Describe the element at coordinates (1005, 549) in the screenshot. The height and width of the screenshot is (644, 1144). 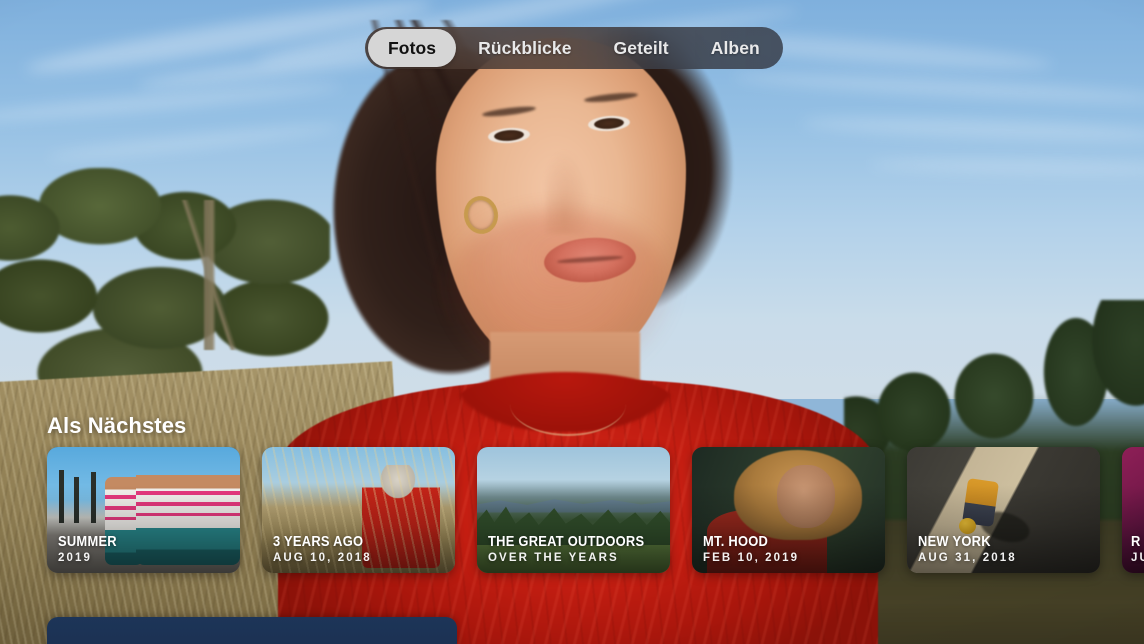
I see `card-text: NEW YORK AUG 31, 2018` at that location.